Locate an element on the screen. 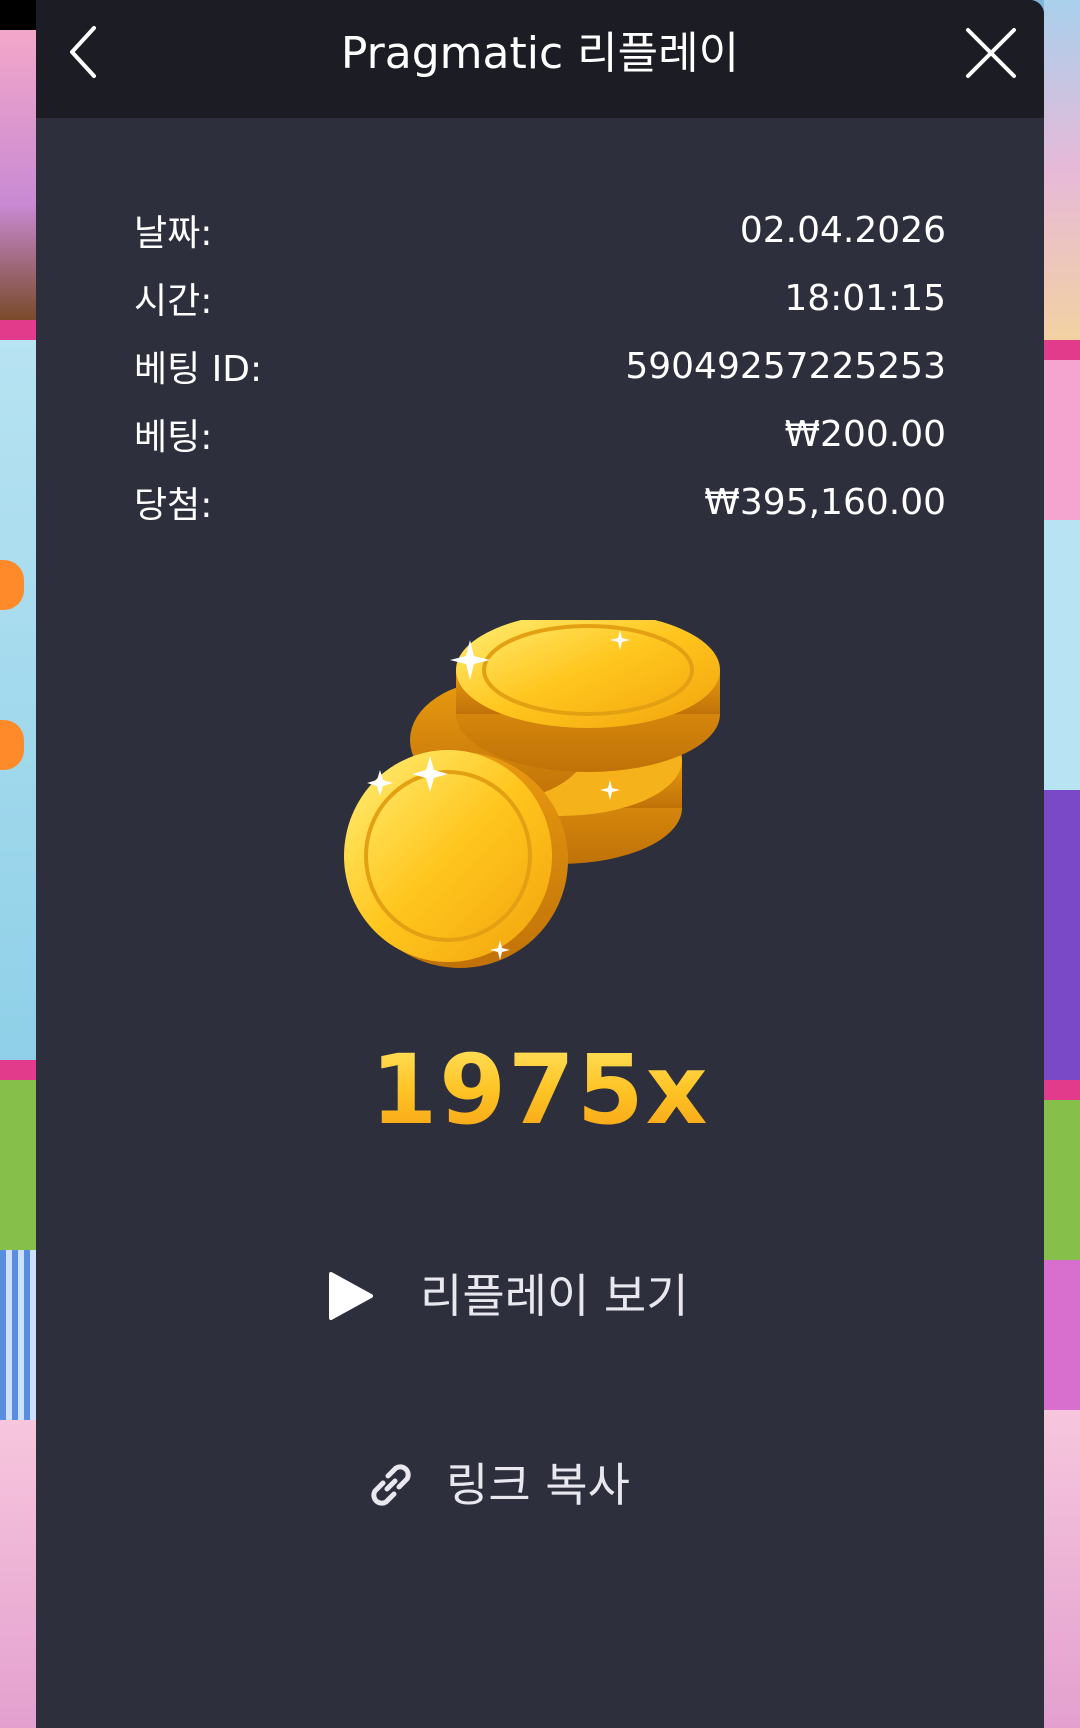 This screenshot has width=1080, height=1728. detail-value: ₩395,160.00 is located at coordinates (825, 502).